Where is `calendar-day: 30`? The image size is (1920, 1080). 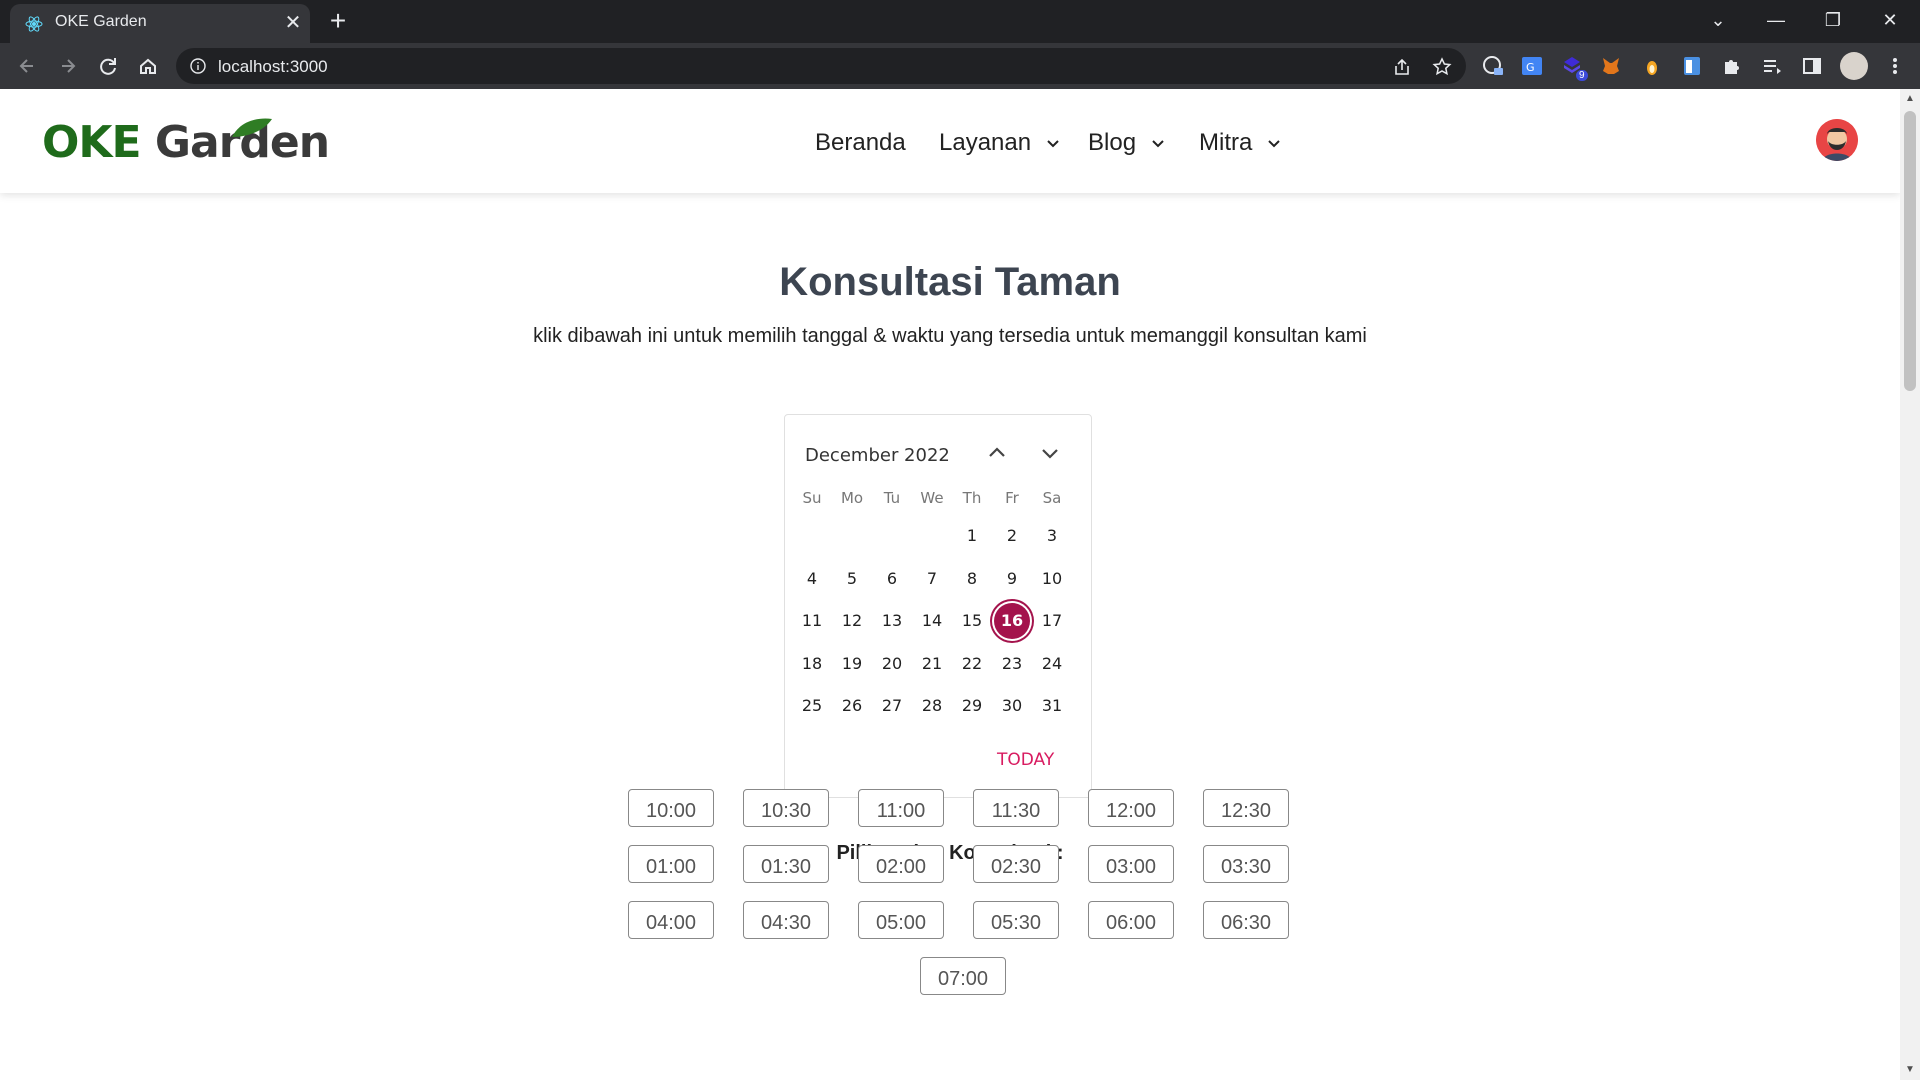
calendar-day: 30 is located at coordinates (1012, 706).